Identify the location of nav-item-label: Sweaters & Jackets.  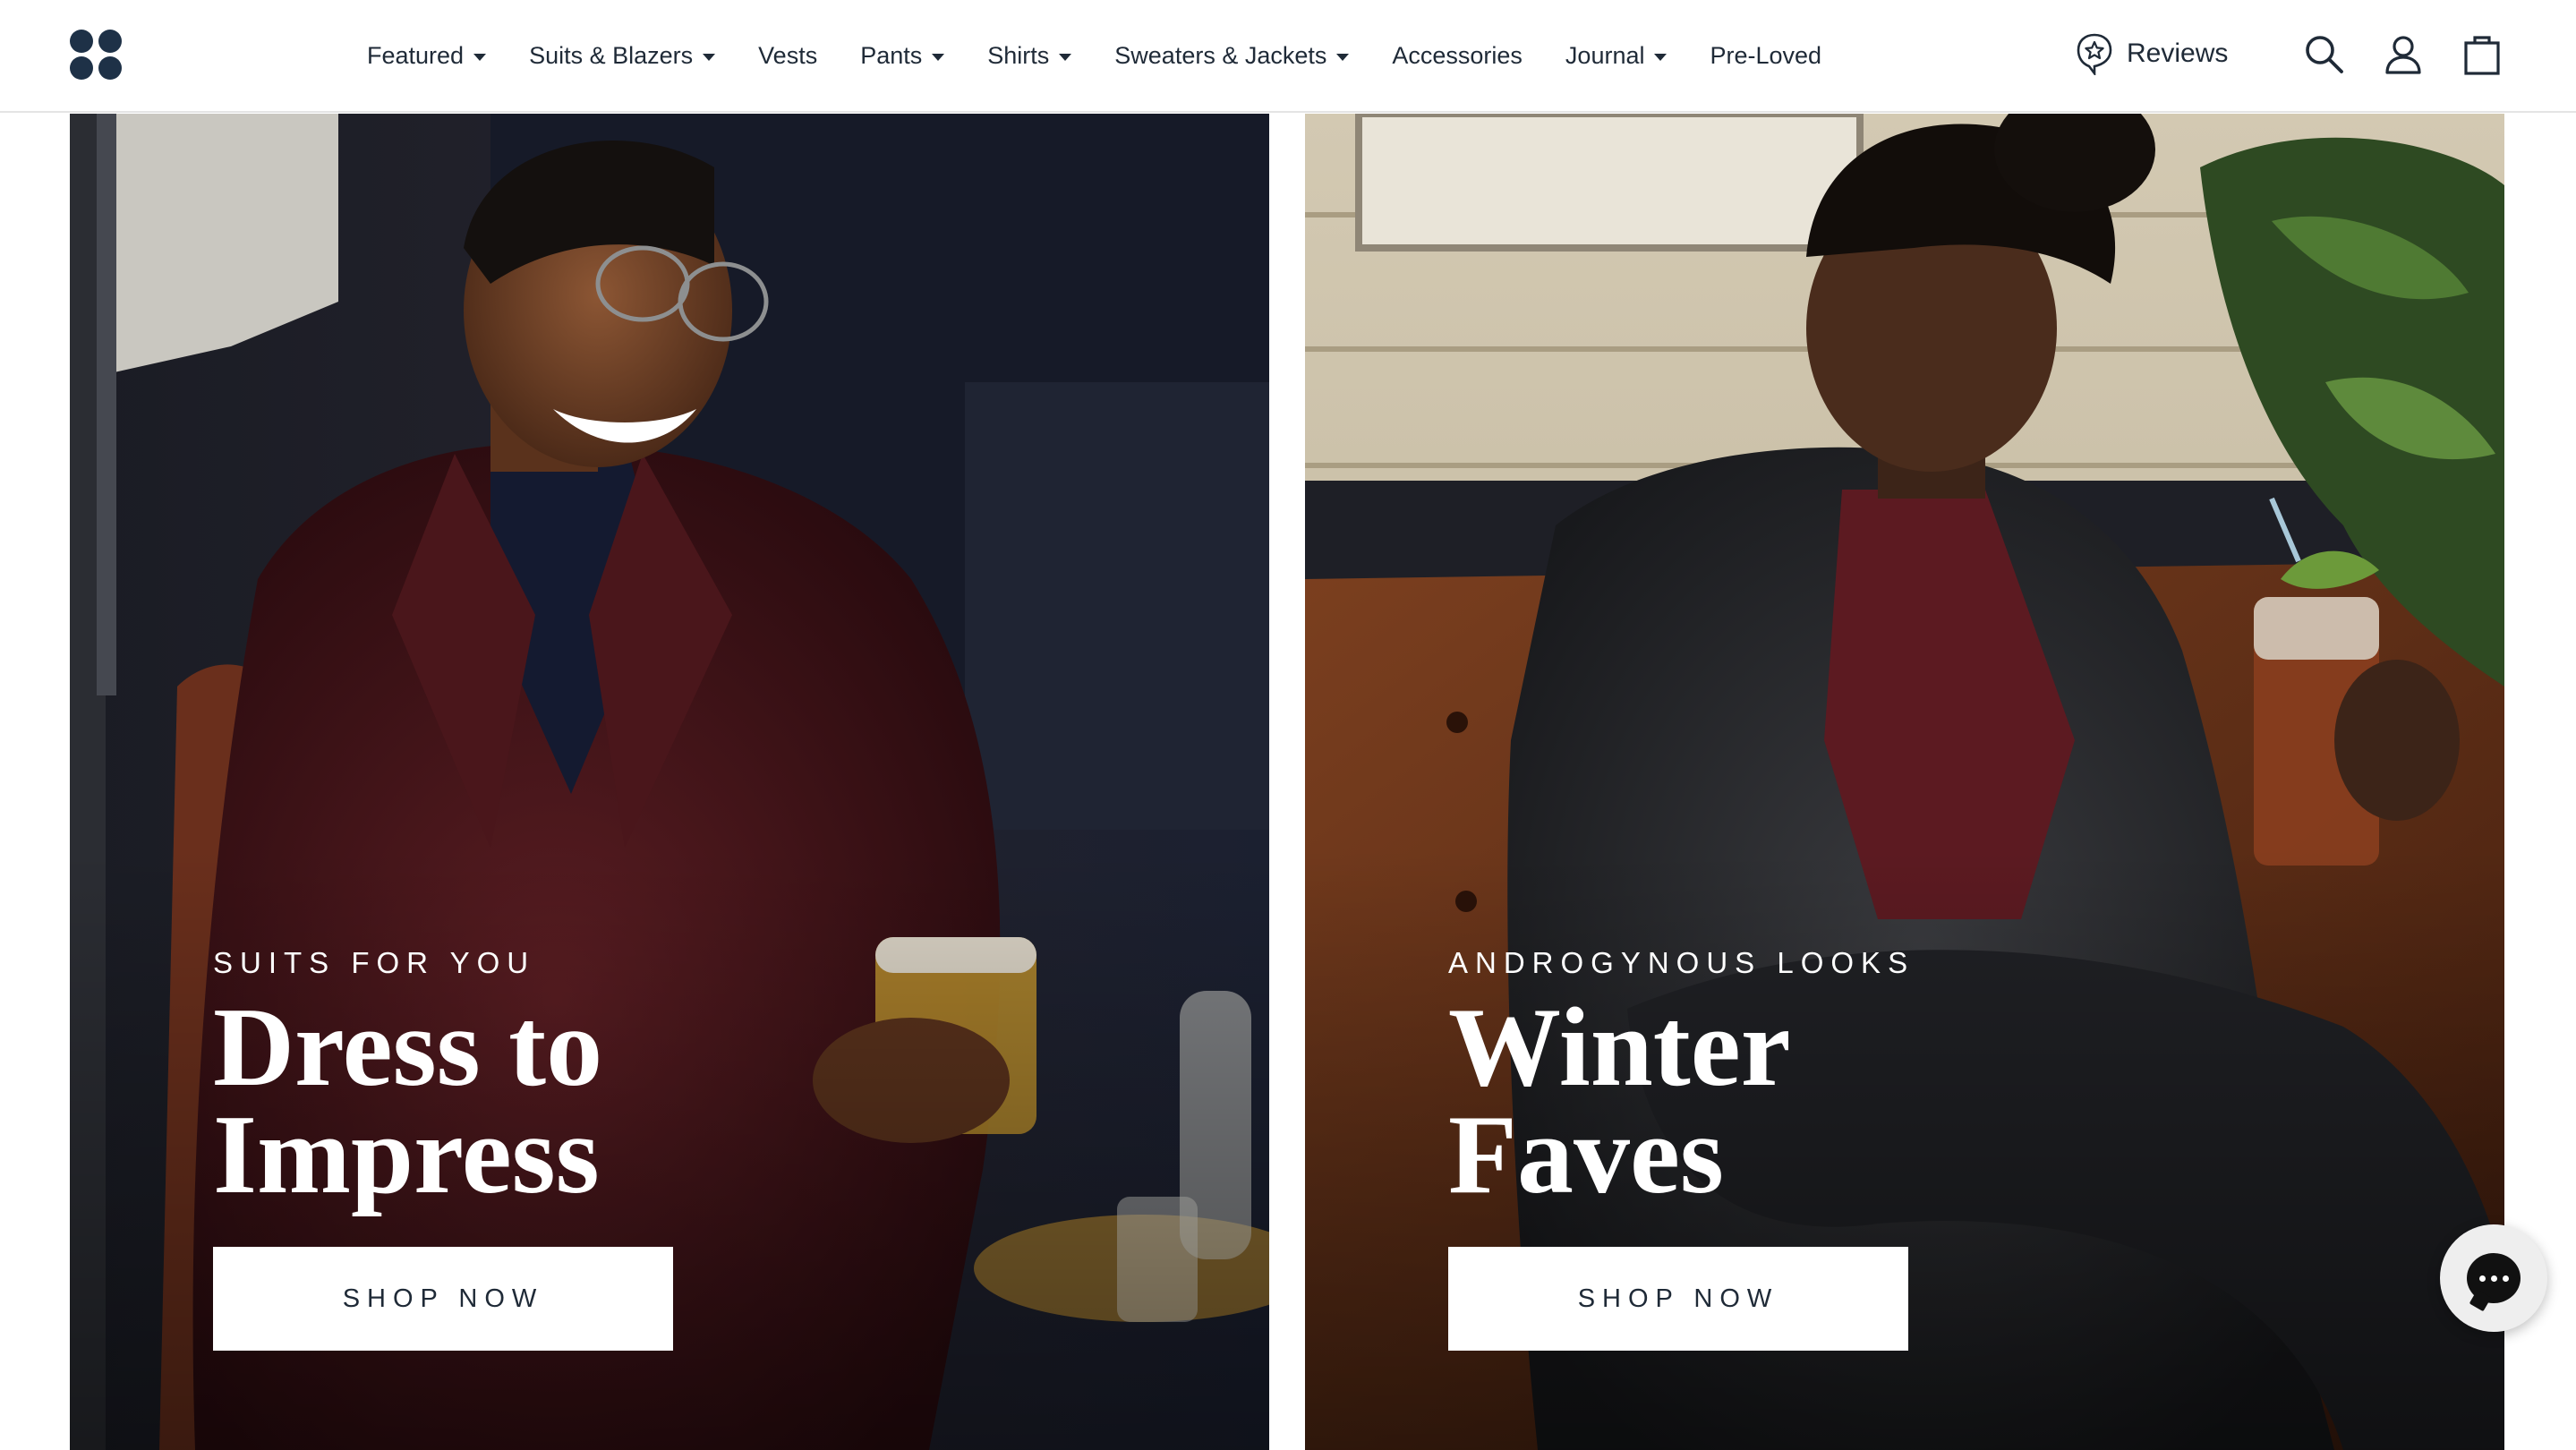
(1220, 55).